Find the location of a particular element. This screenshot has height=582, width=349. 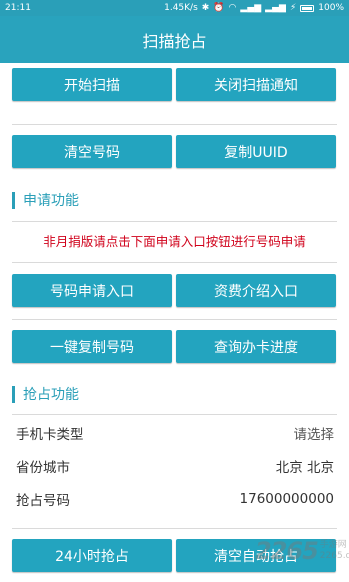

grab-24h-button: 24小时抢占 is located at coordinates (92, 555).